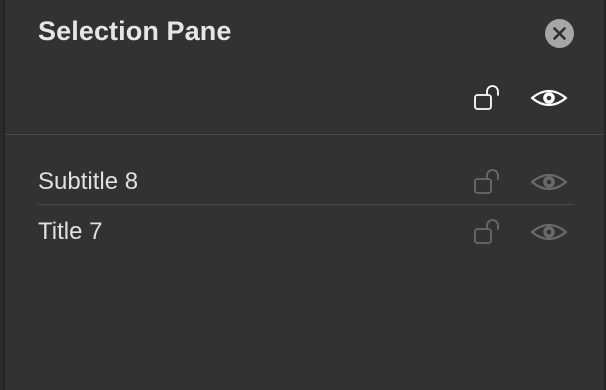 This screenshot has height=390, width=606. What do you see at coordinates (2, 195) in the screenshot?
I see `pane-left-border` at bounding box center [2, 195].